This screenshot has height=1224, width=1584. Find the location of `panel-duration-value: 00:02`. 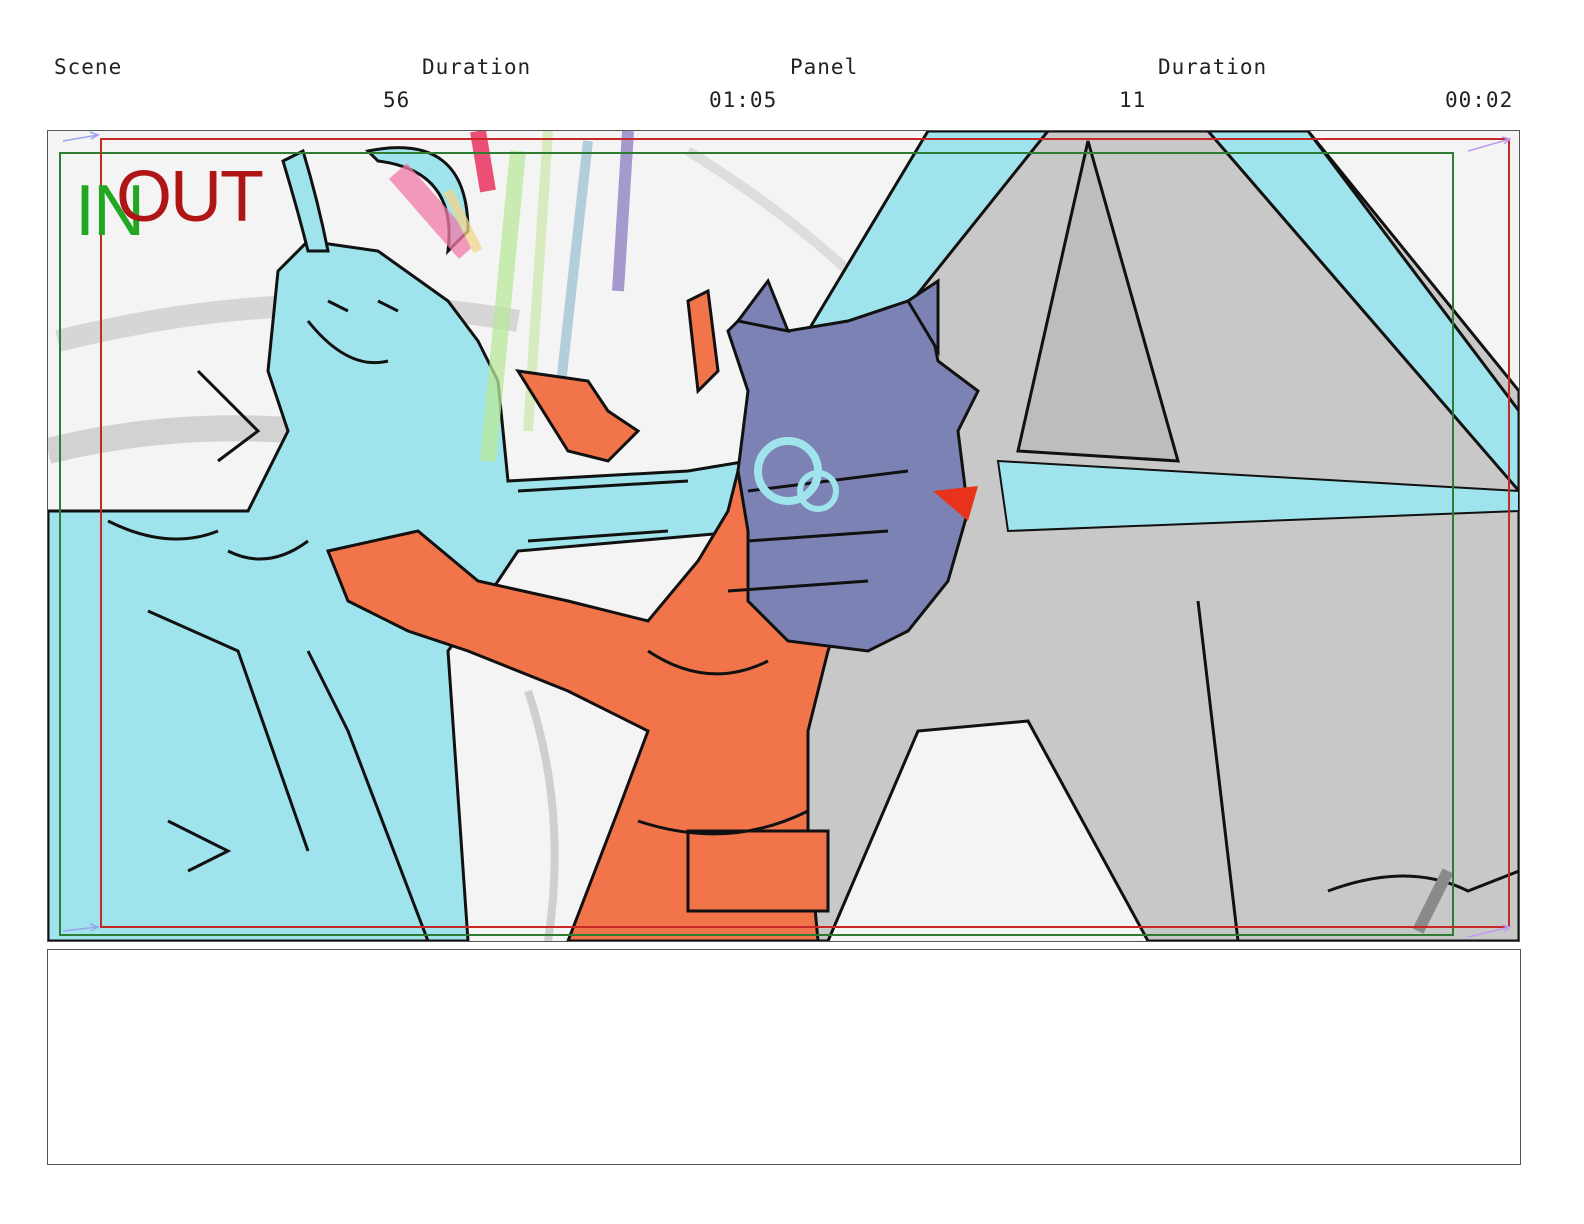

panel-duration-value: 00:02 is located at coordinates (1479, 100).